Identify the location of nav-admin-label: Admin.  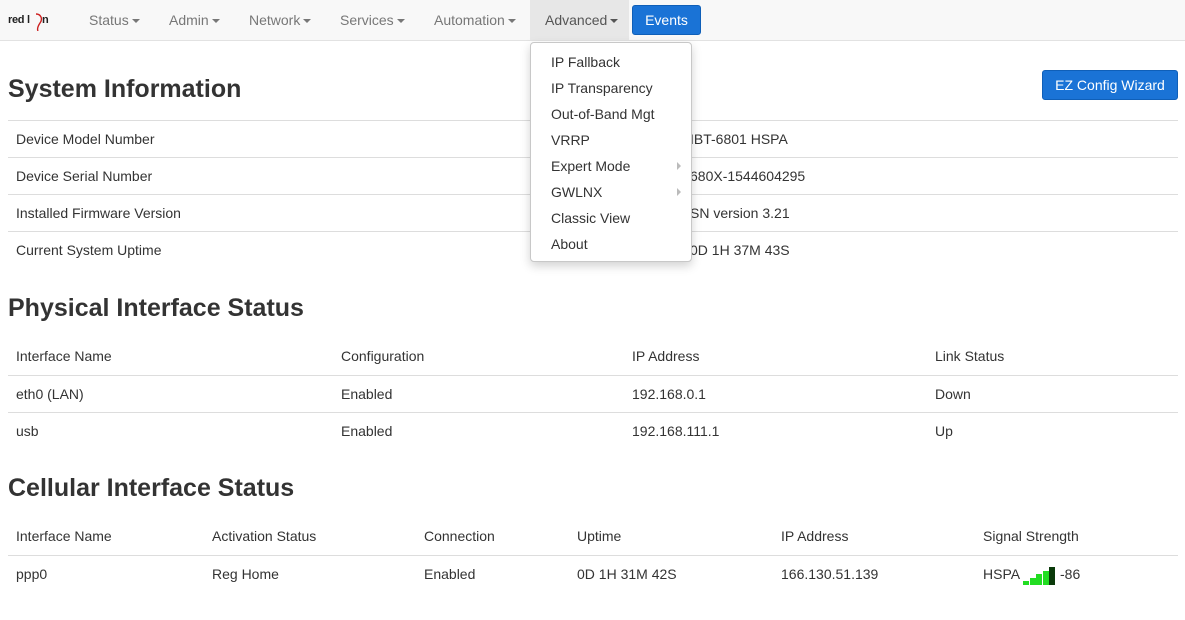
(189, 20).